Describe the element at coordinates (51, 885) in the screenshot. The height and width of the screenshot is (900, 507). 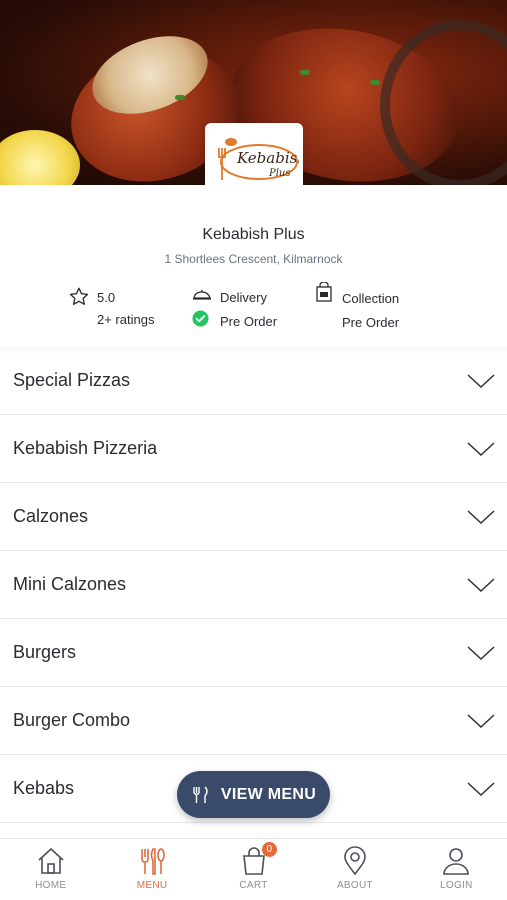
I see `tab-label-home: HOME` at that location.